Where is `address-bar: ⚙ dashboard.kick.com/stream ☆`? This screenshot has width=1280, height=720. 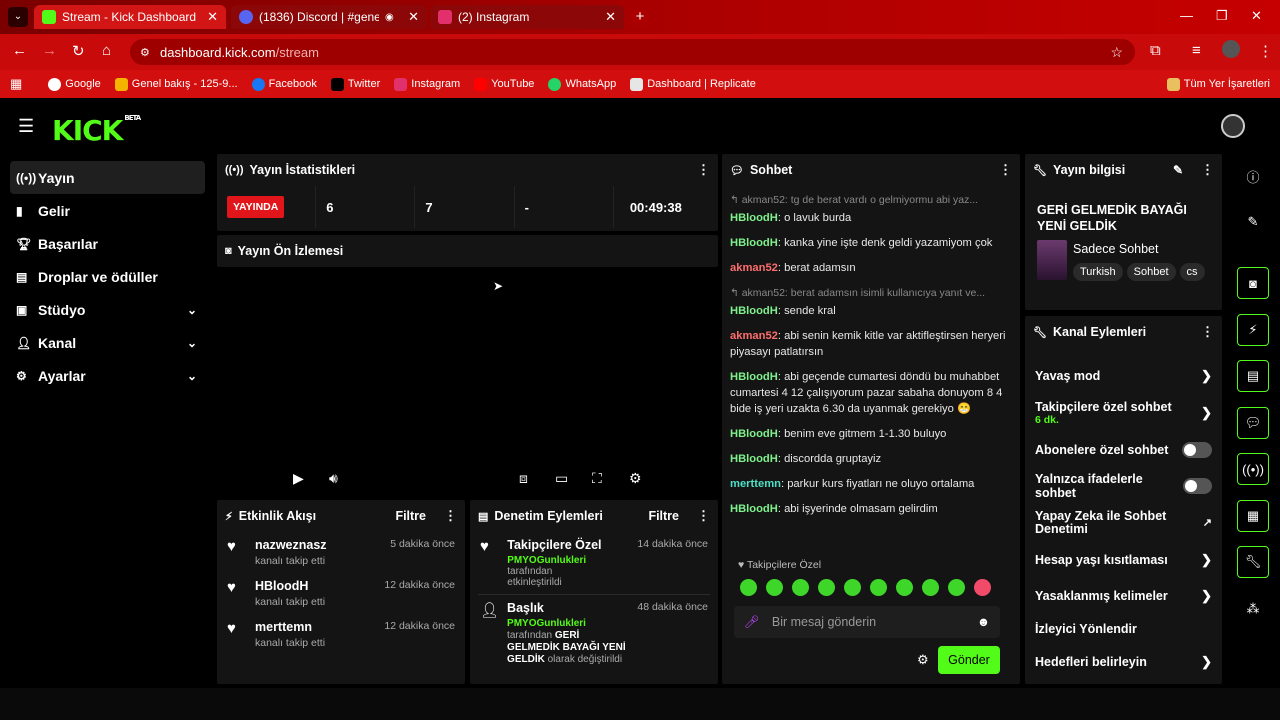
address-bar: ⚙ dashboard.kick.com/stream ☆ is located at coordinates (632, 52).